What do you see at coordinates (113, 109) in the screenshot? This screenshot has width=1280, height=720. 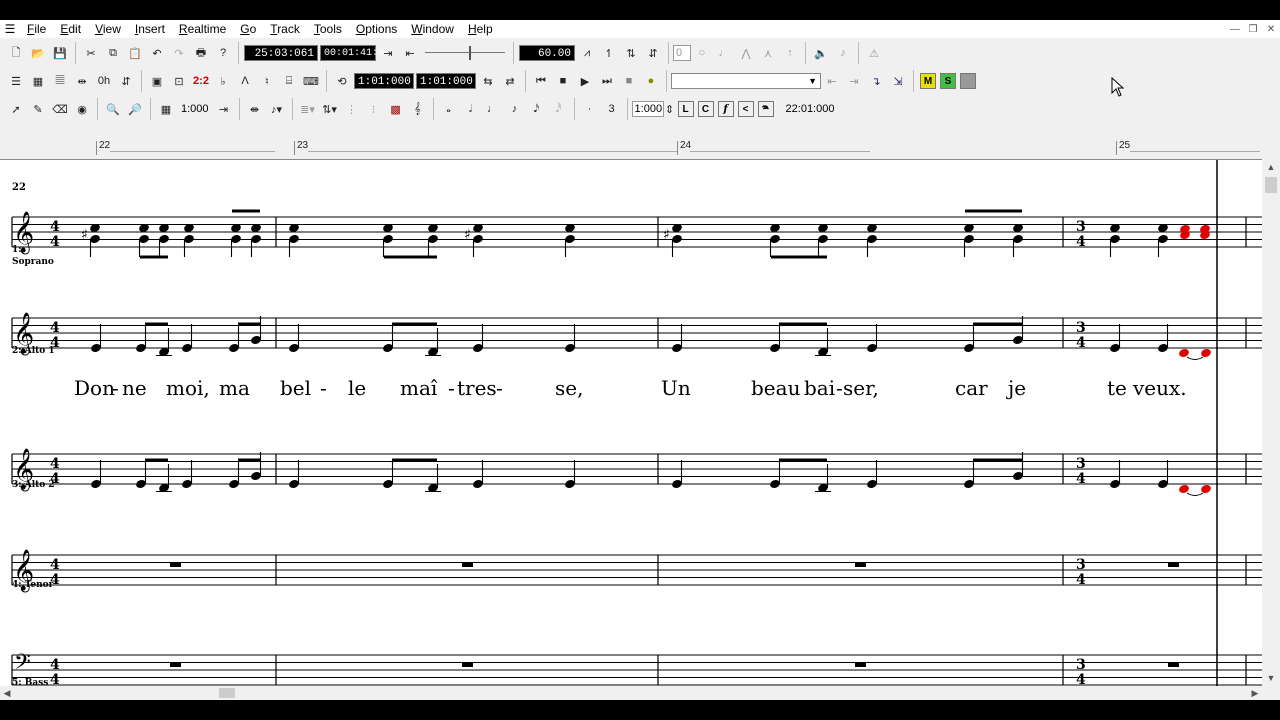 I see `zoom-out-icon: 🔍` at bounding box center [113, 109].